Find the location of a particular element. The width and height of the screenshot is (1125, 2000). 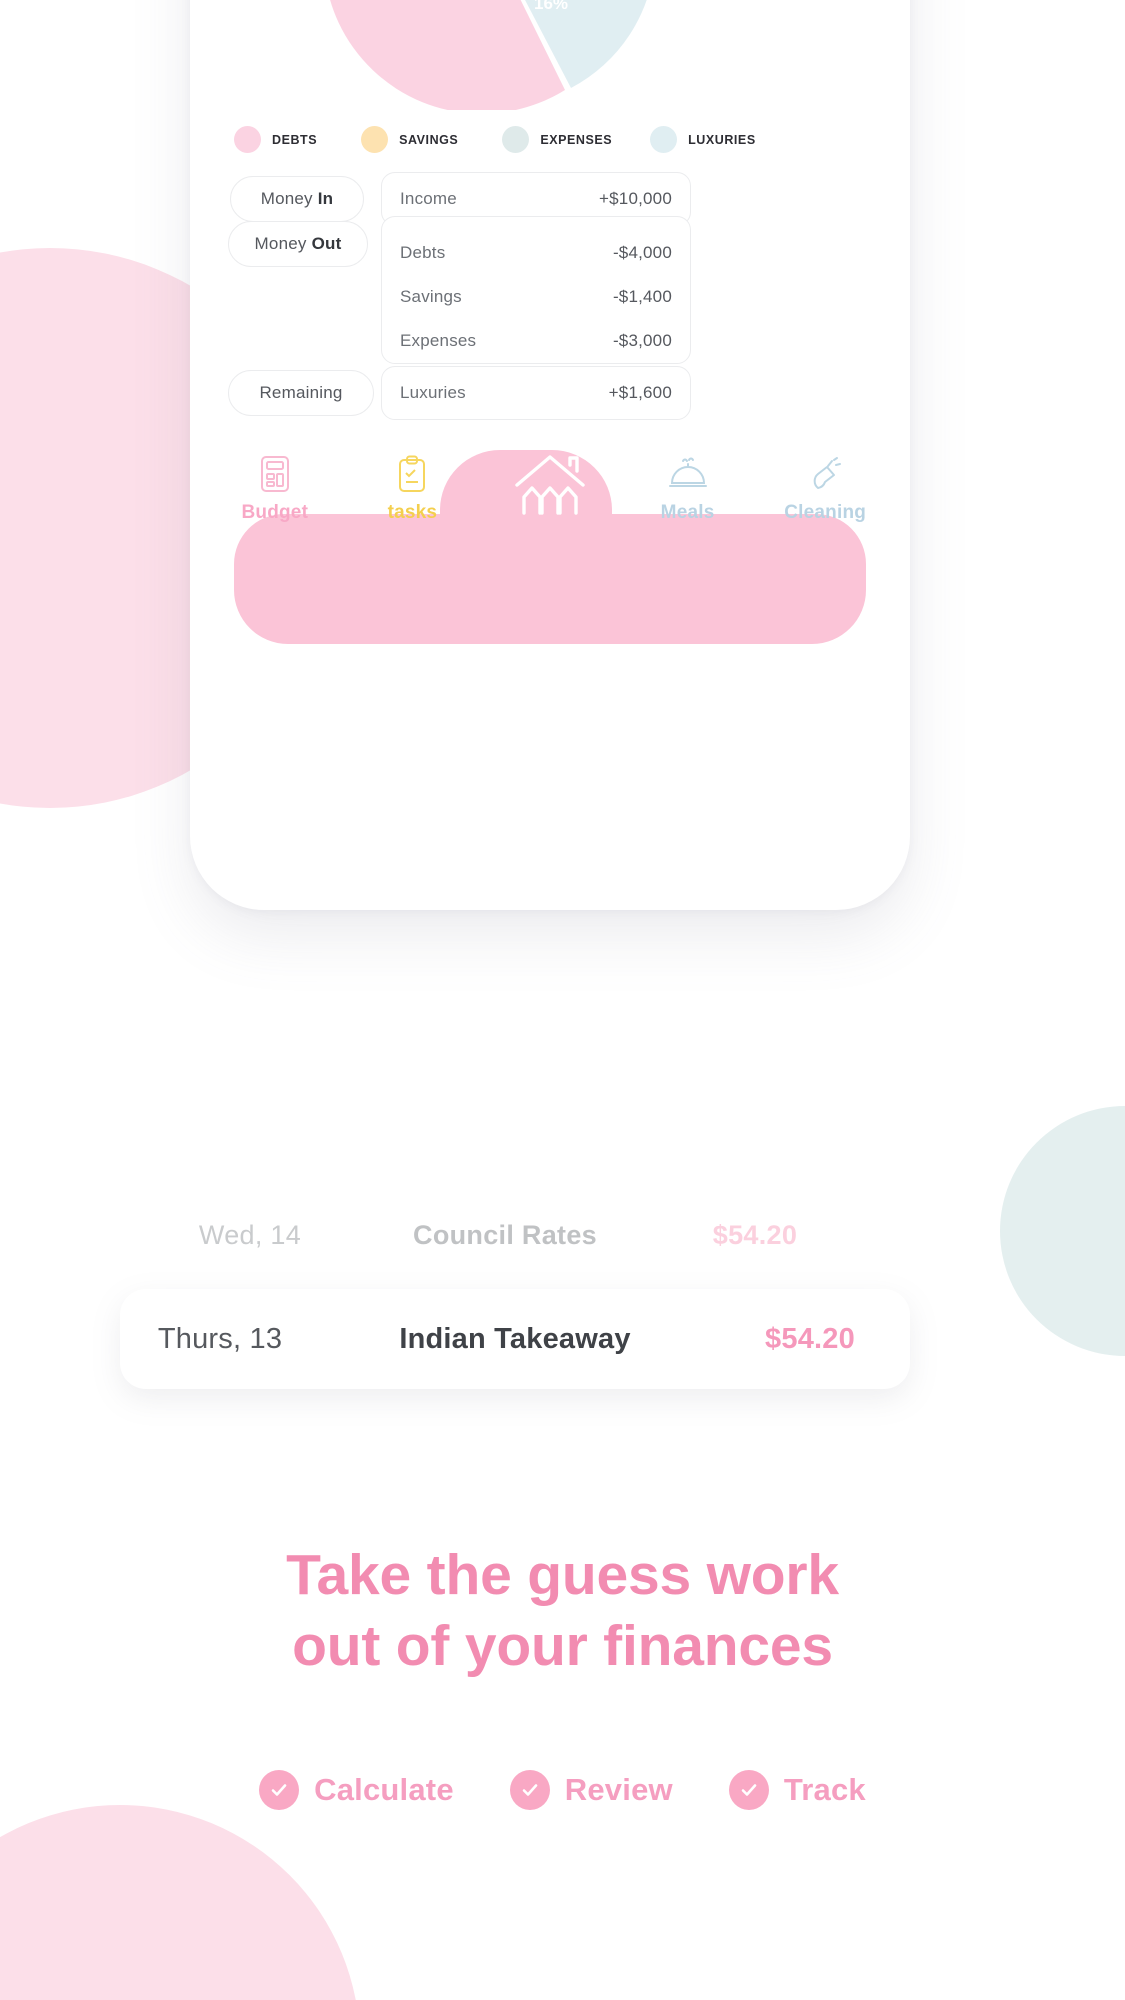

legend-item-expenses: EXPENSES is located at coordinates (557, 139).